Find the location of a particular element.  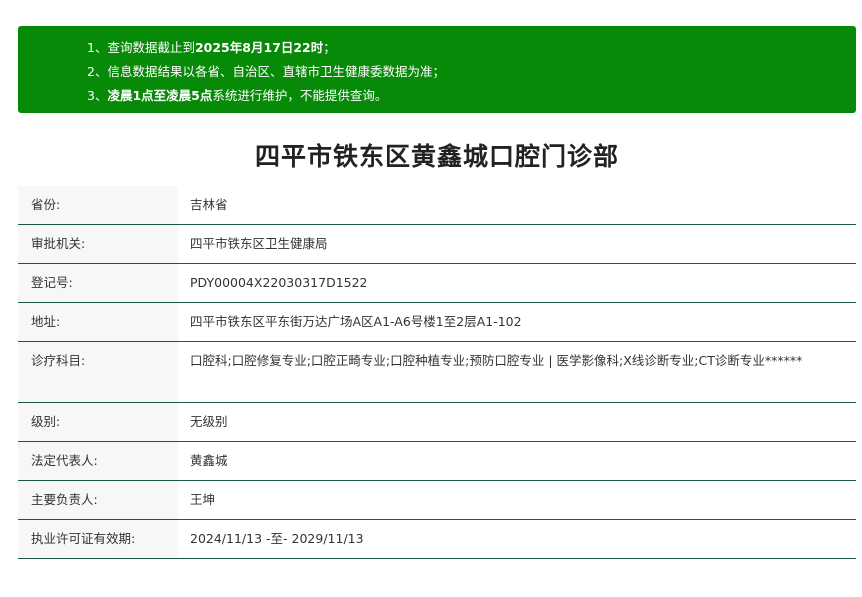

row-value: 黄鑫城 is located at coordinates (209, 460).